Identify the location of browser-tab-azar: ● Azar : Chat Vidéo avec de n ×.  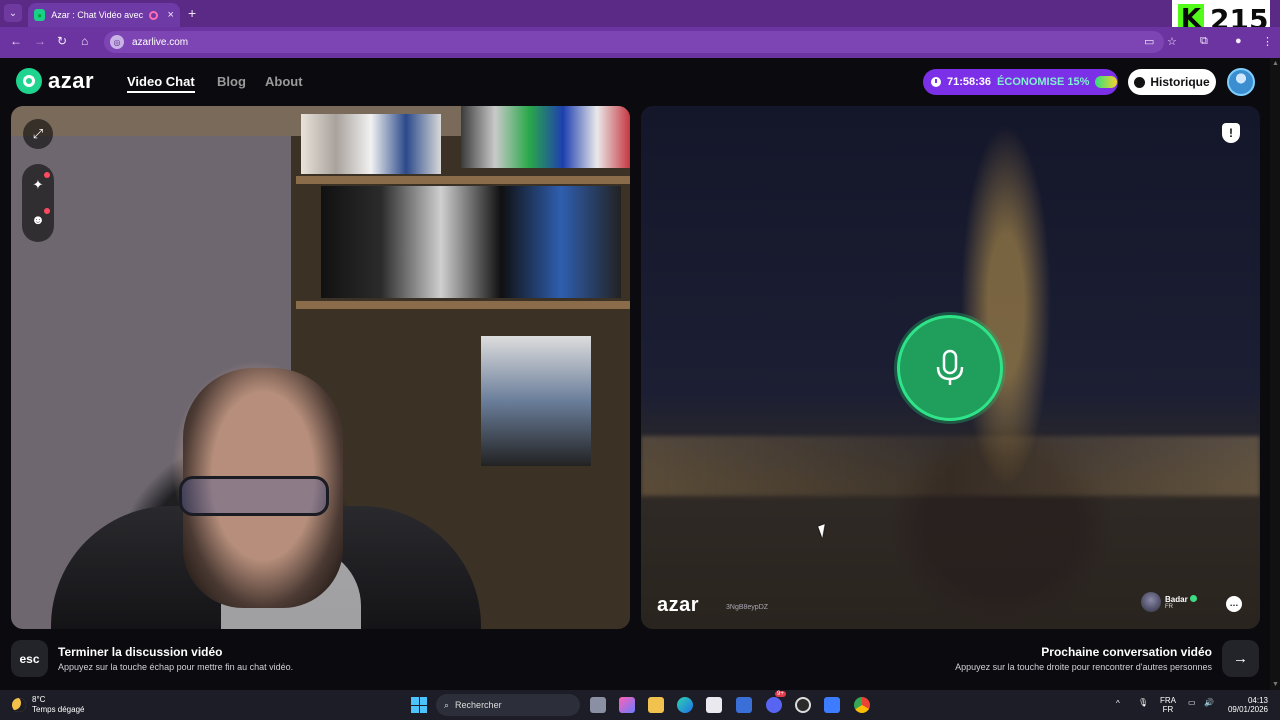
(104, 15).